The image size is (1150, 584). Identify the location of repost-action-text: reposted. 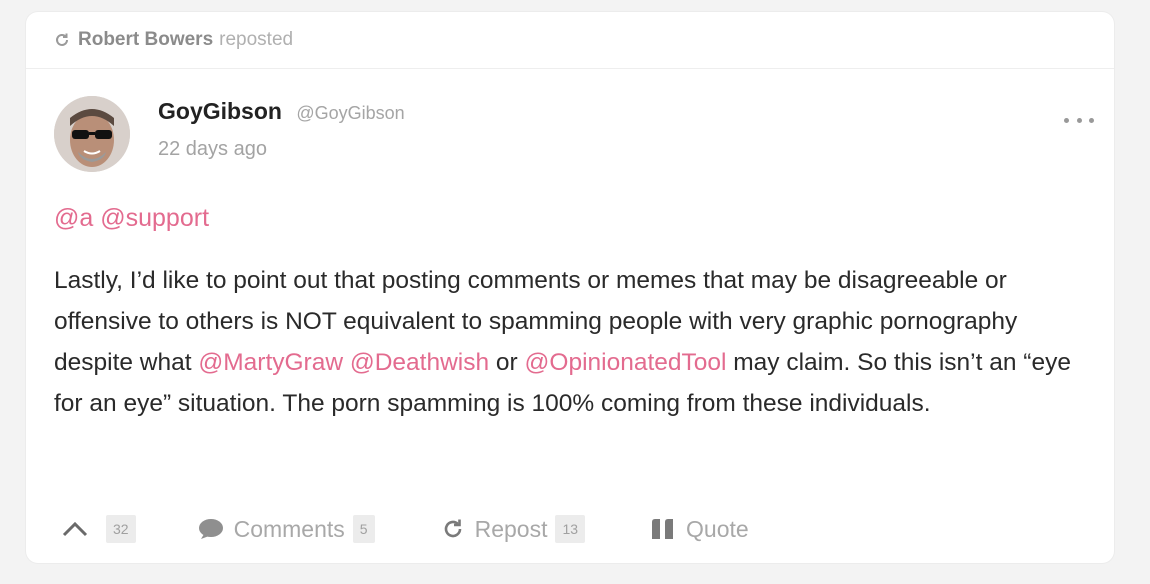
(256, 39).